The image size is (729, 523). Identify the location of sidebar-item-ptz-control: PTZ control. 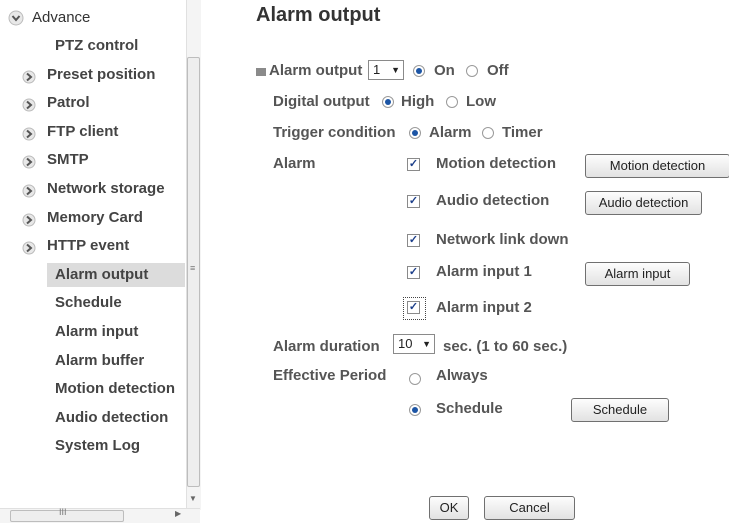
(93, 46).